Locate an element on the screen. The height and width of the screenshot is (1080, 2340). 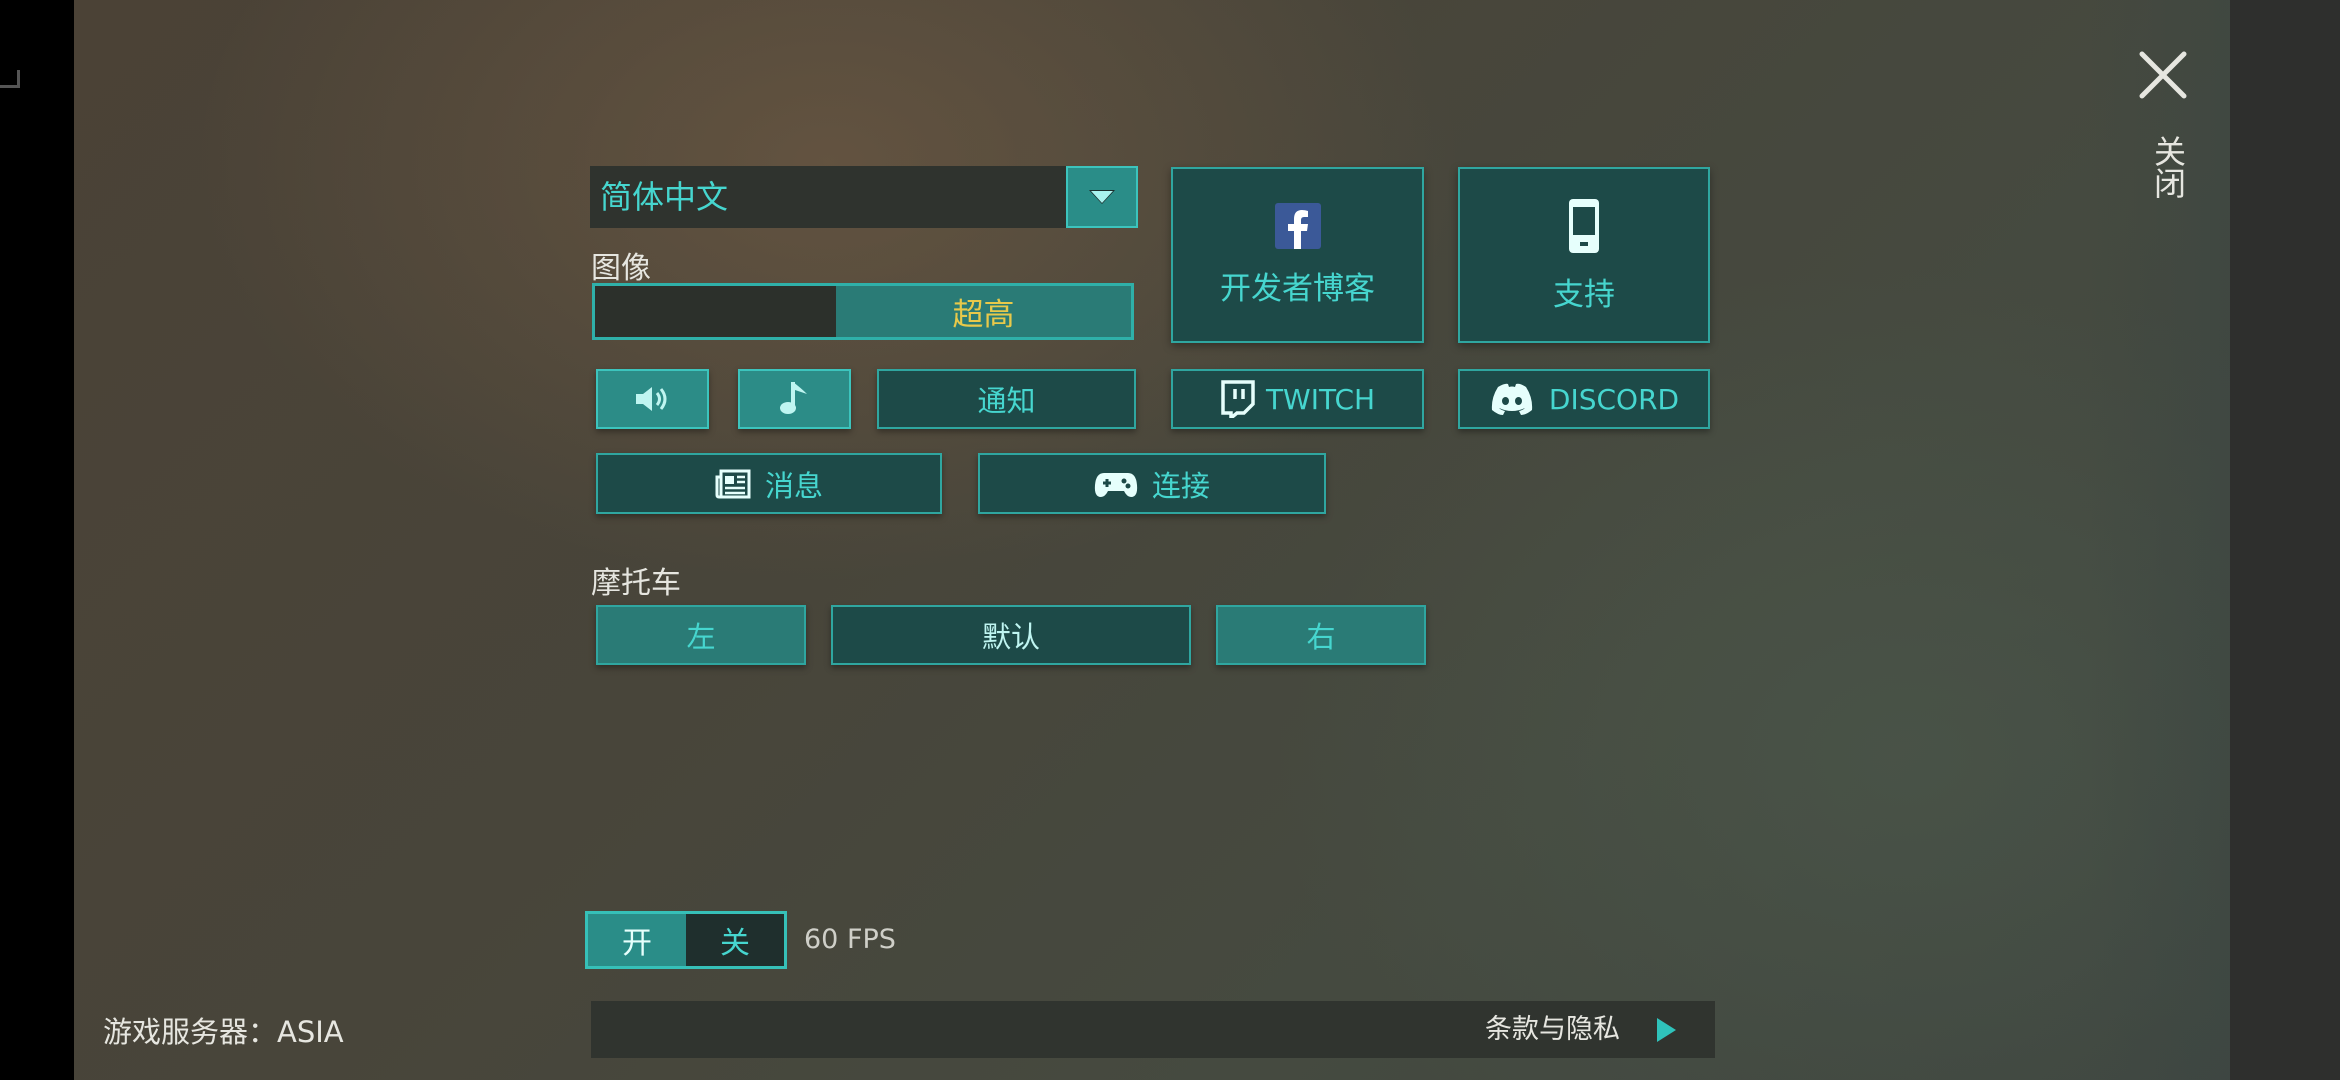
edge-mark is located at coordinates (10, 79).